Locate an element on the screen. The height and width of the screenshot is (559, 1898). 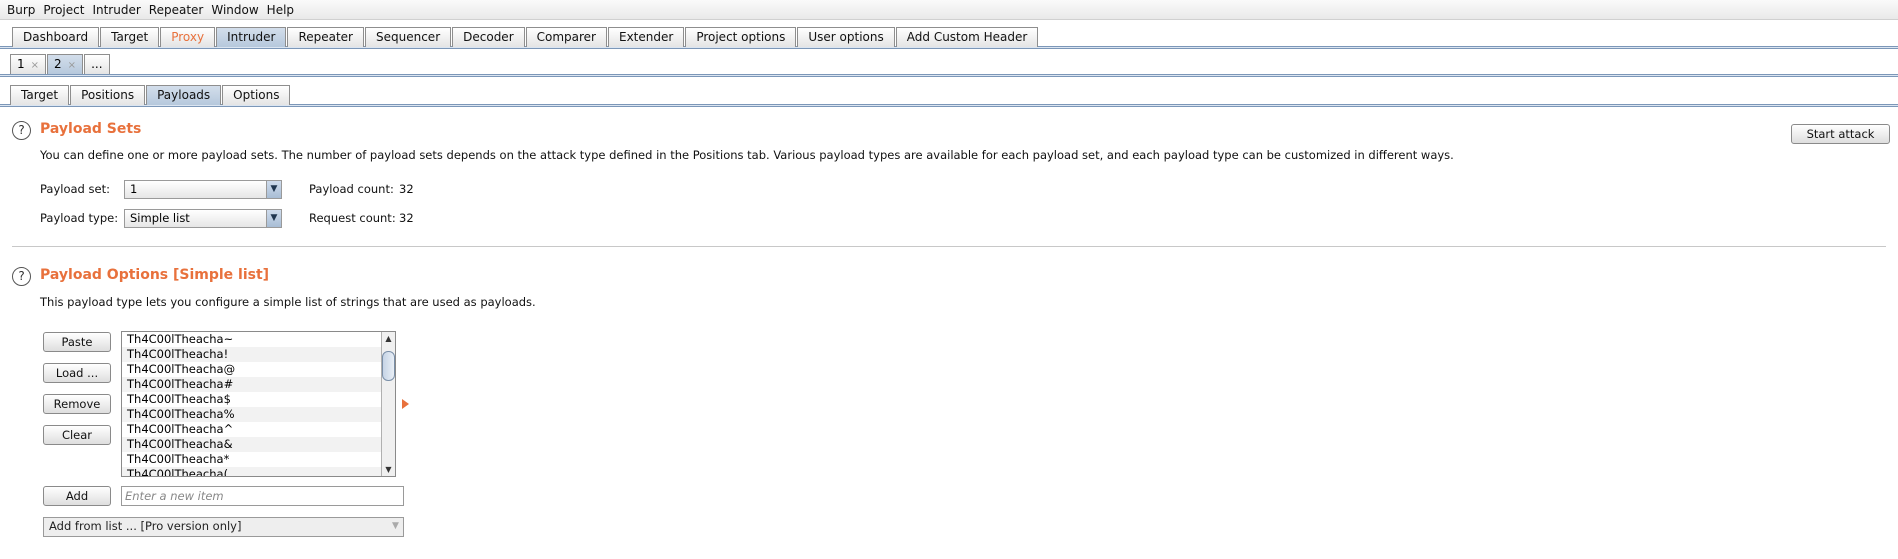
add-from-list-value: Add from list ... [Pro version only] is located at coordinates (145, 526).